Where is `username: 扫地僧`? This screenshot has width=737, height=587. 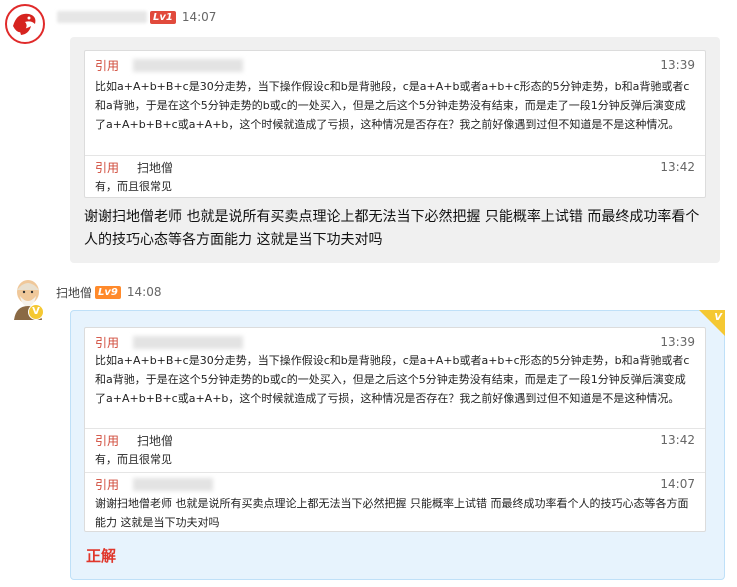 username: 扫地僧 is located at coordinates (74, 292).